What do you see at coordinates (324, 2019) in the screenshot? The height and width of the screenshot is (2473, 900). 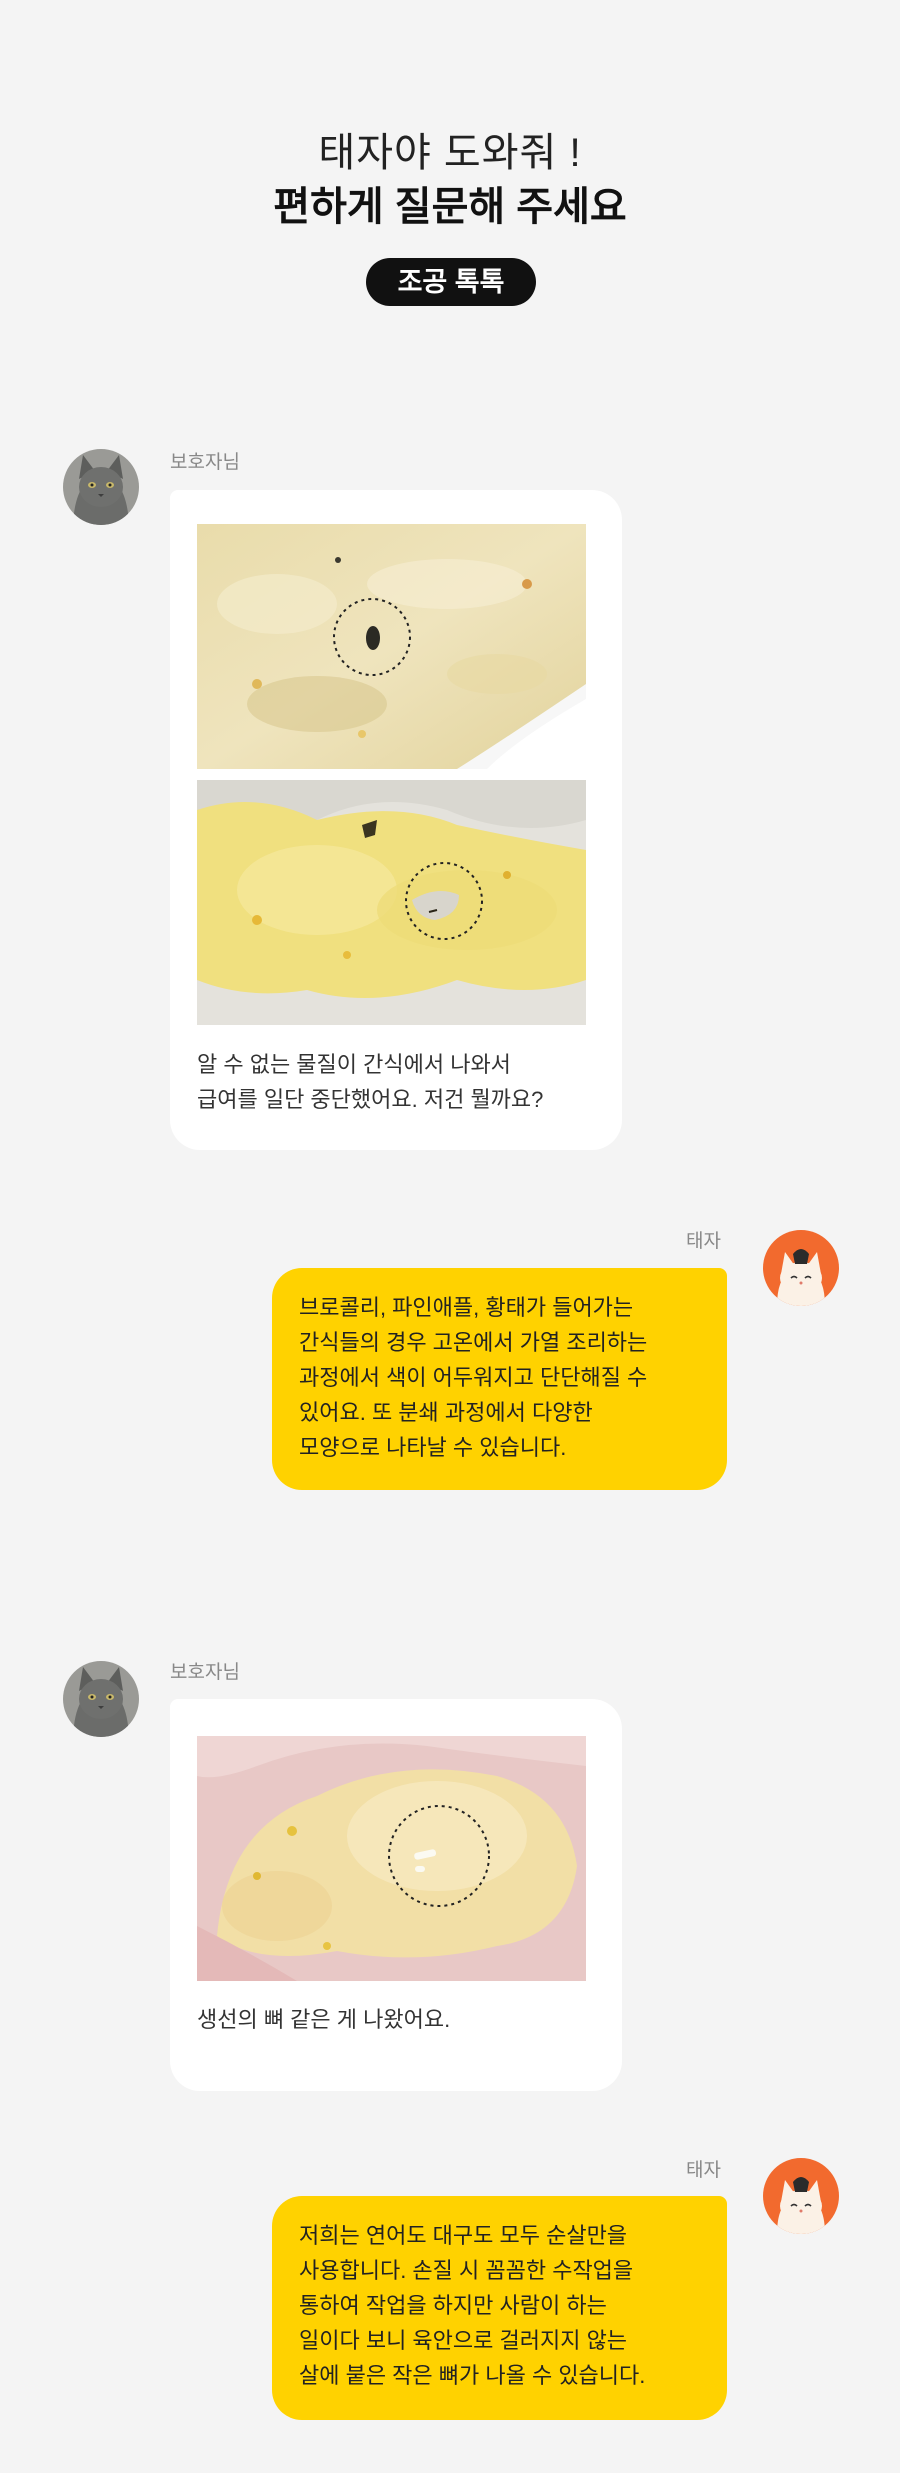 I see `customer-message-text: 생선의 뼈 같은 게 나왔어요.` at bounding box center [324, 2019].